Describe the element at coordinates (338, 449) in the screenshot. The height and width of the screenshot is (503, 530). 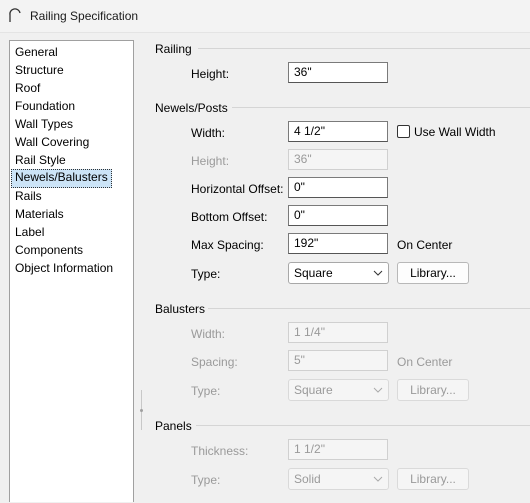
I see `panel-thickness-field: 1 1/2"` at that location.